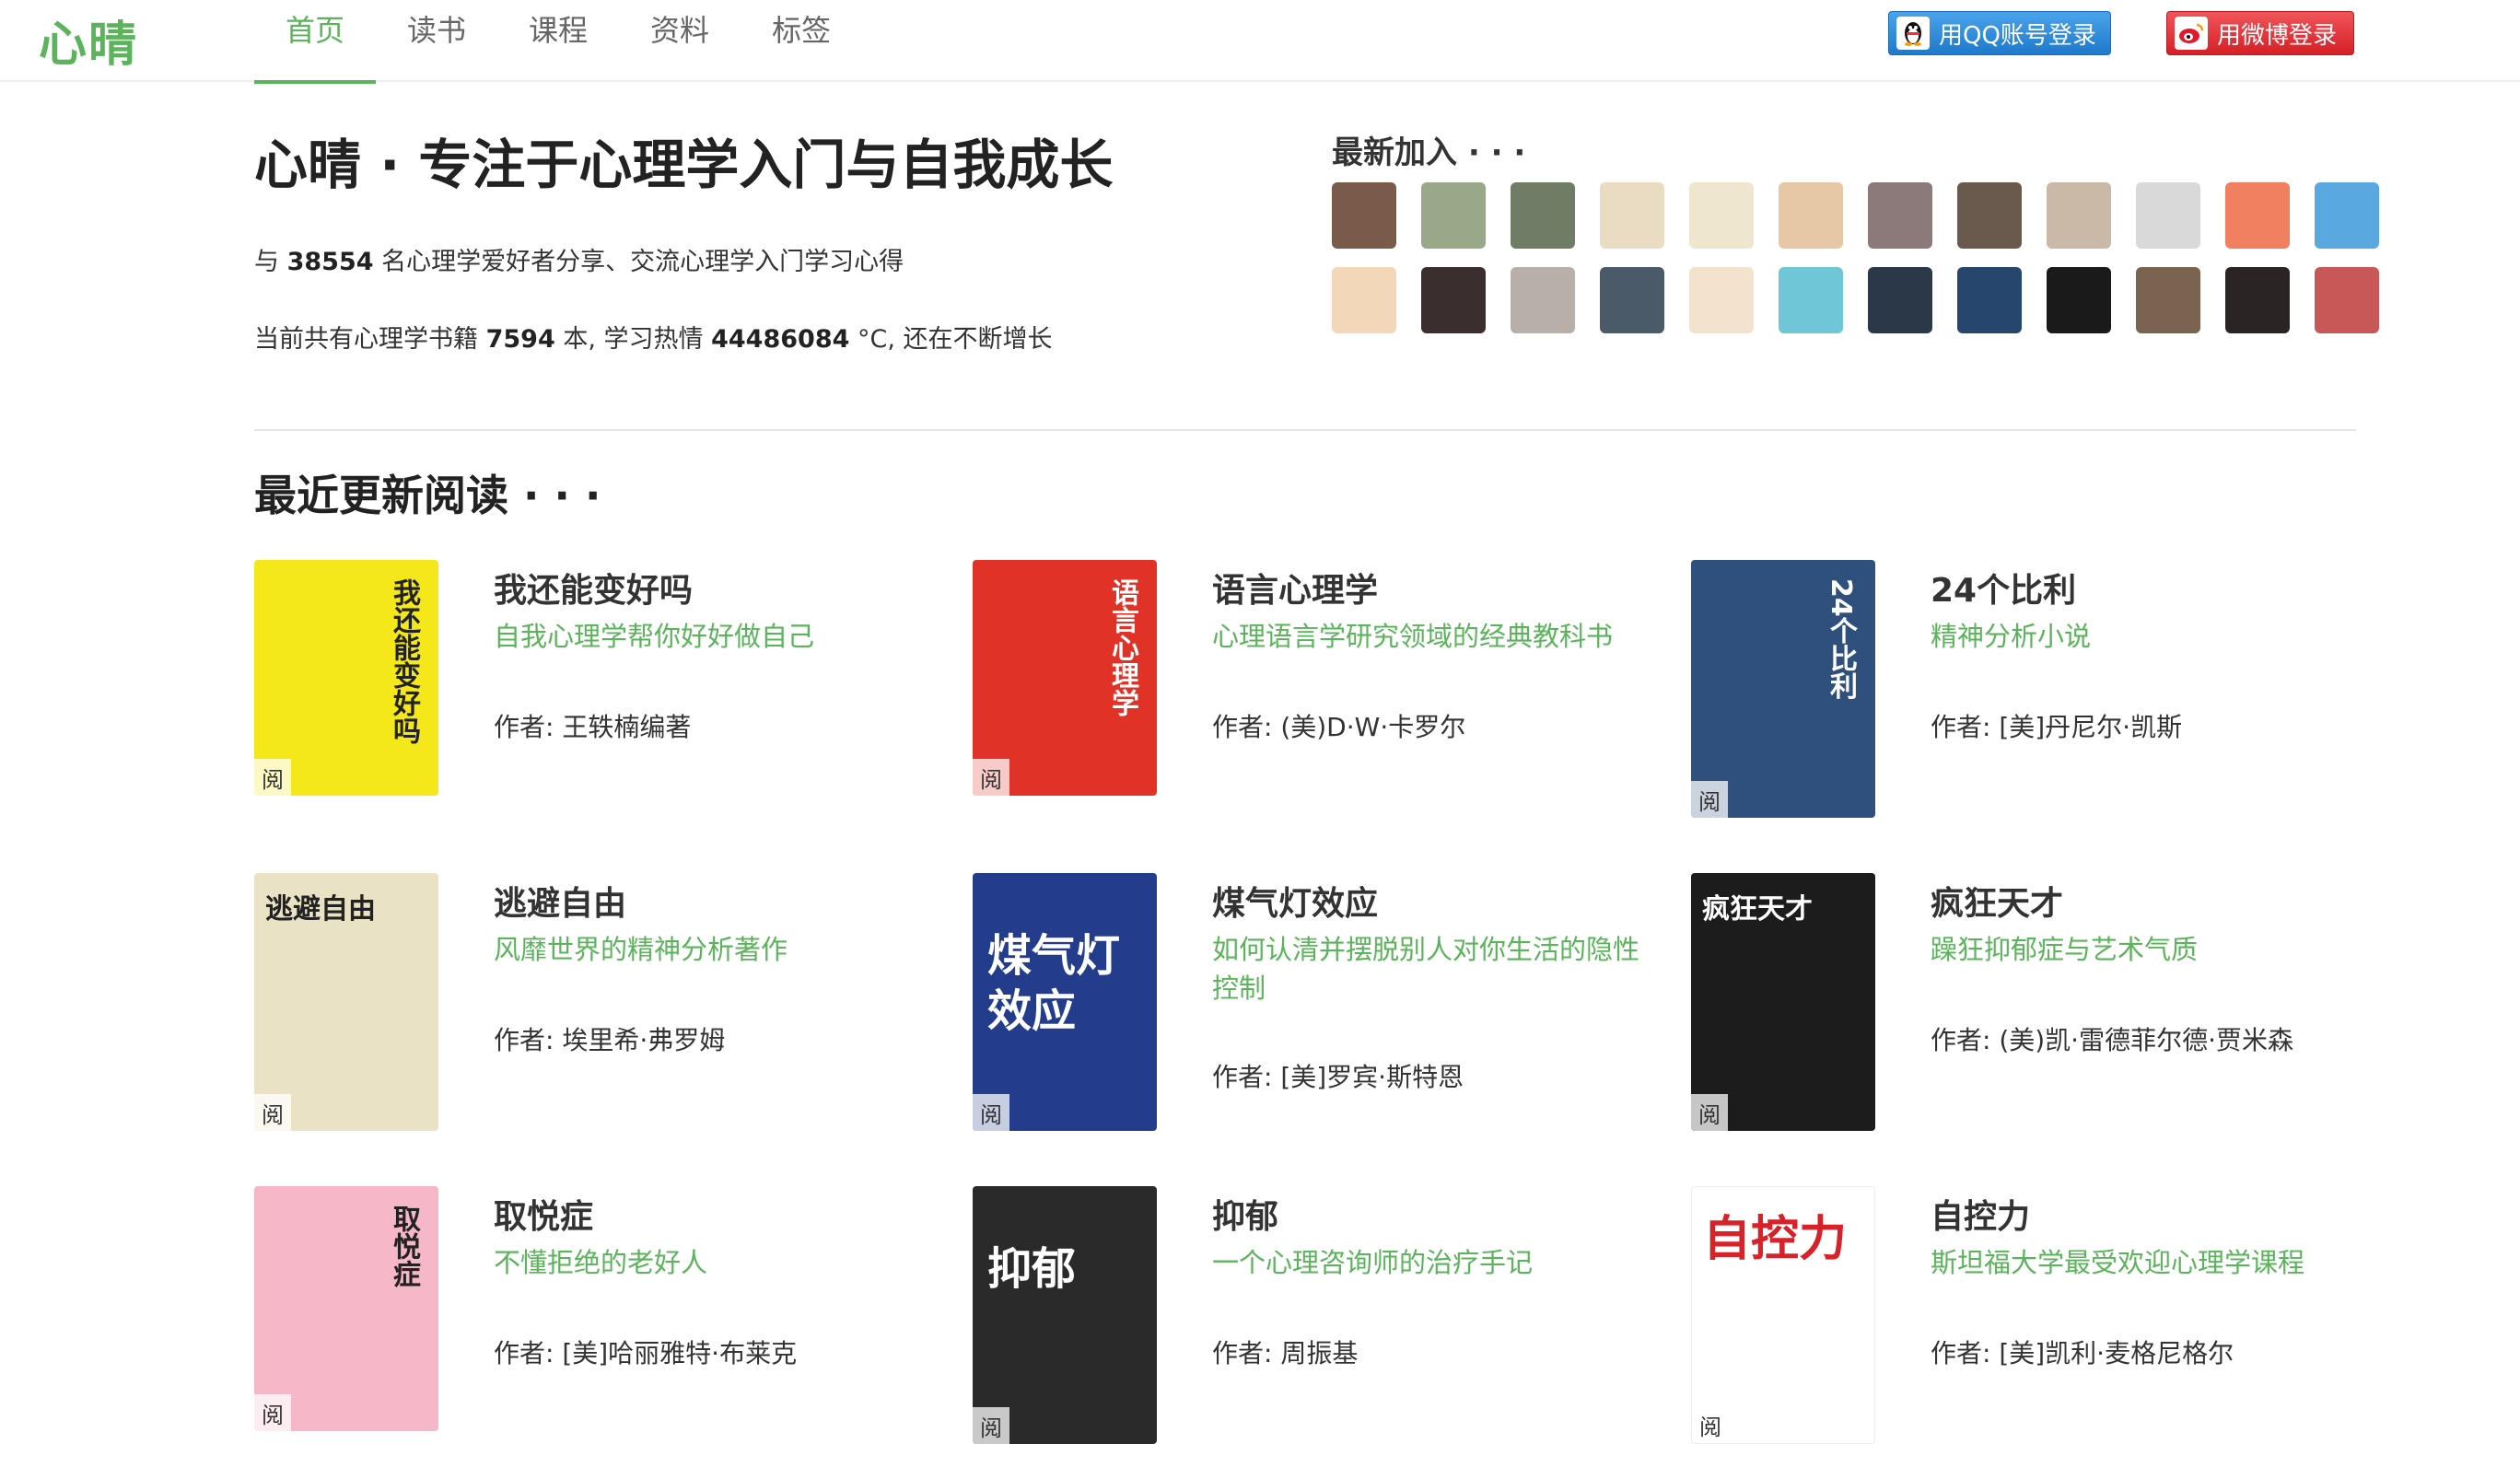 The height and width of the screenshot is (1479, 2520). What do you see at coordinates (2017, 35) in the screenshot?
I see `qq-login-label: 用QQ账号登录` at bounding box center [2017, 35].